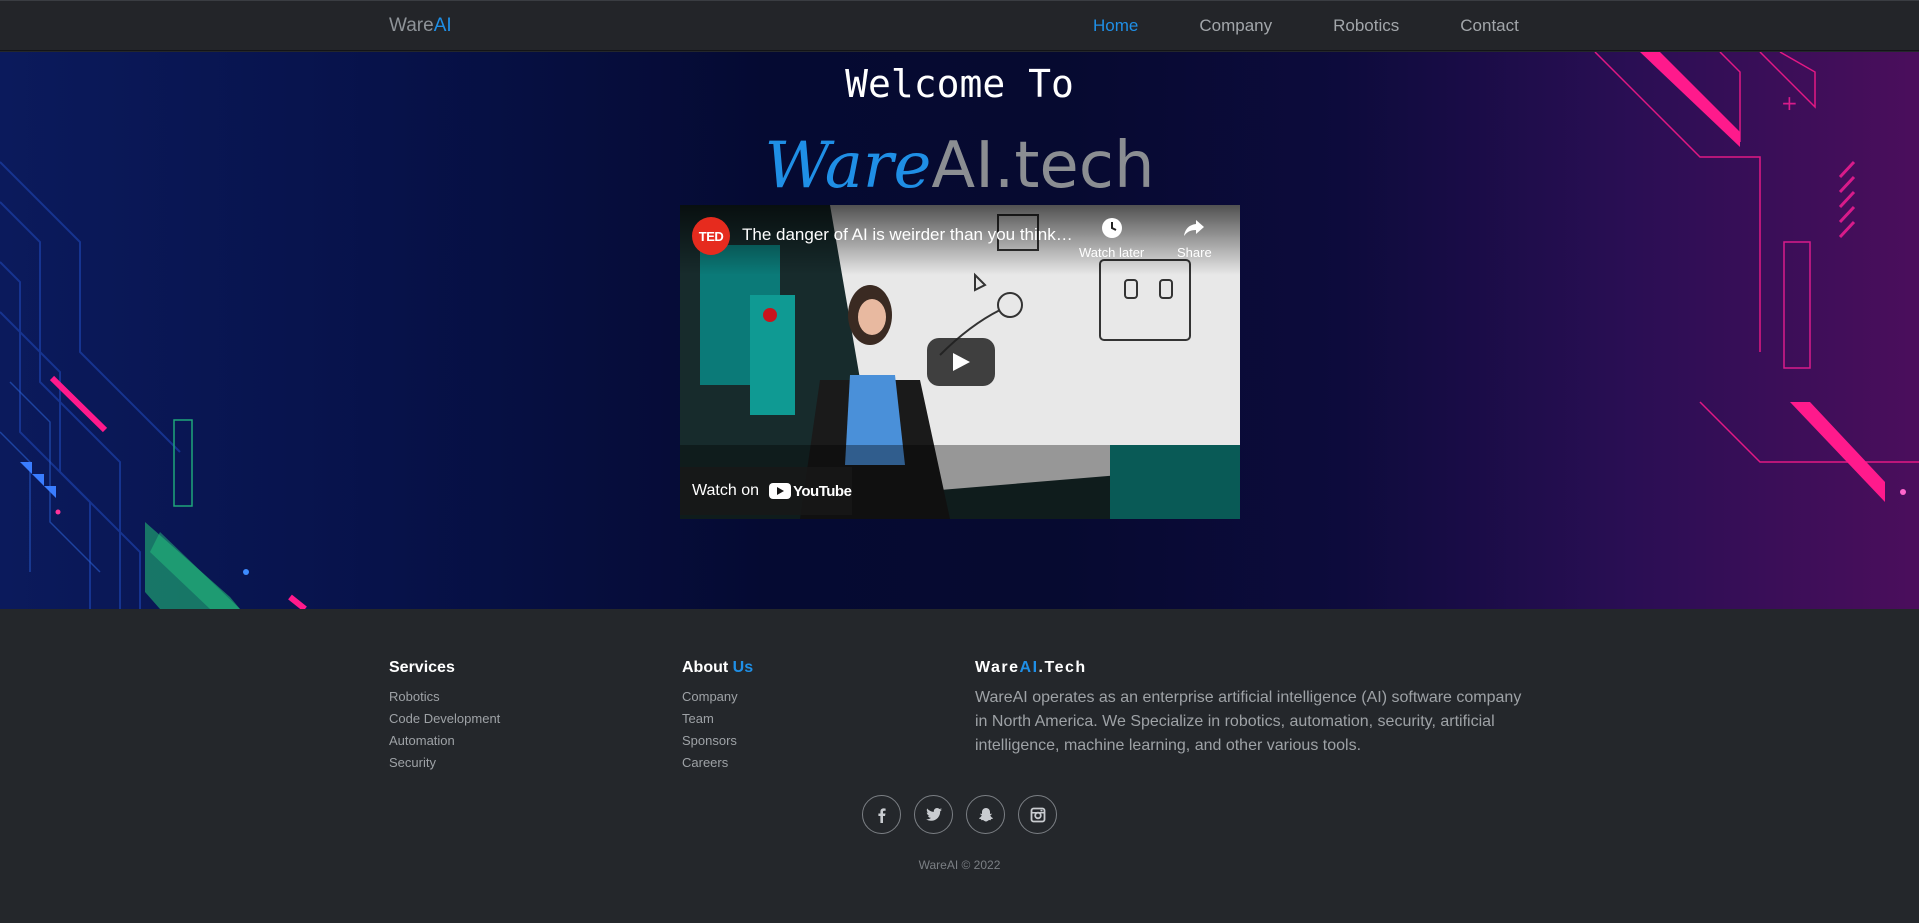  I want to click on nav-links: Home Company Robotics Contact, so click(1336, 26).